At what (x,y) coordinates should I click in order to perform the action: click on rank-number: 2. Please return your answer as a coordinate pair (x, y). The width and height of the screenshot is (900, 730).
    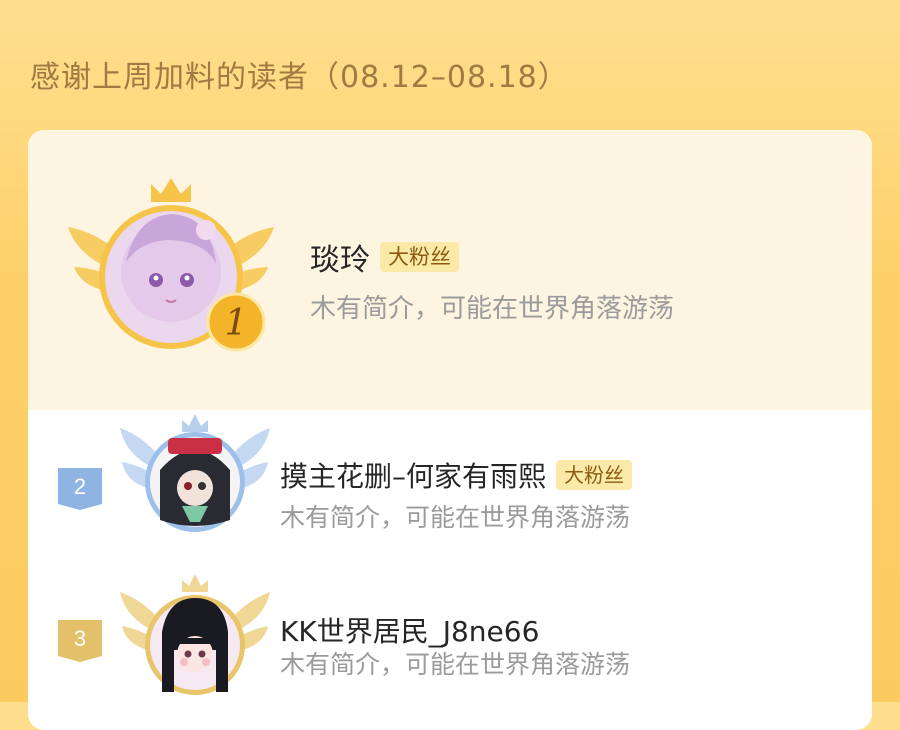
    Looking at the image, I should click on (80, 486).